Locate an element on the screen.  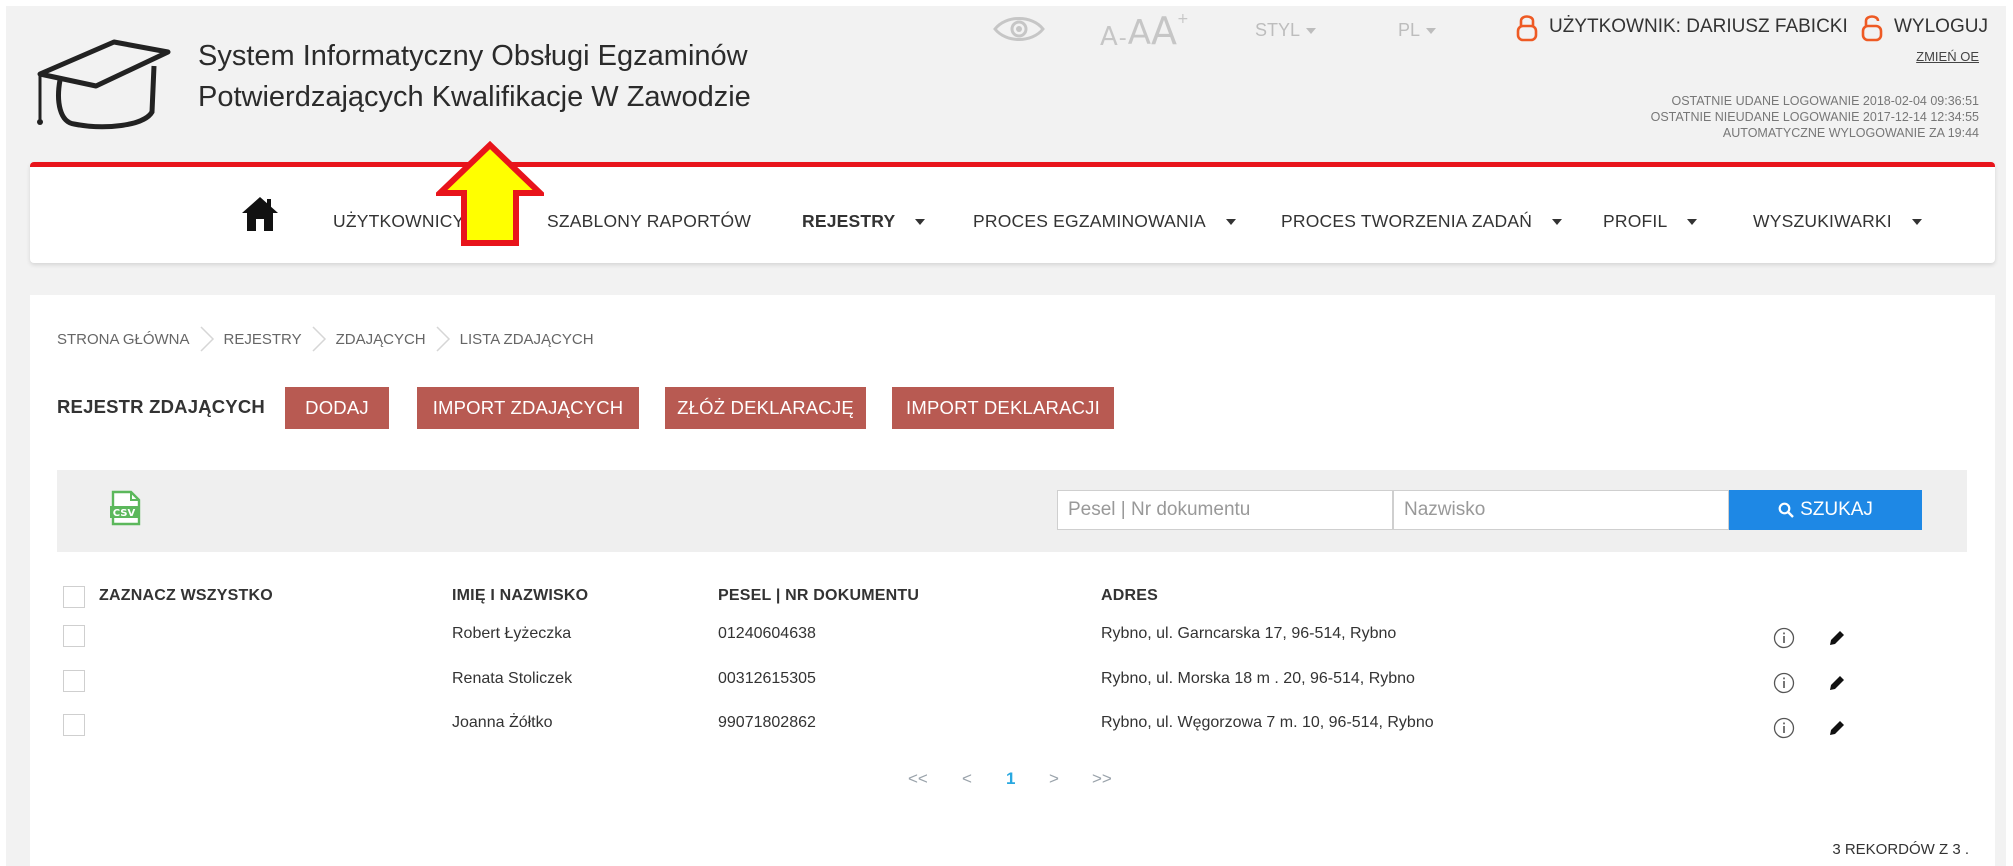
column-header-name: IMIĘ I NAZWISKO is located at coordinates (520, 595).